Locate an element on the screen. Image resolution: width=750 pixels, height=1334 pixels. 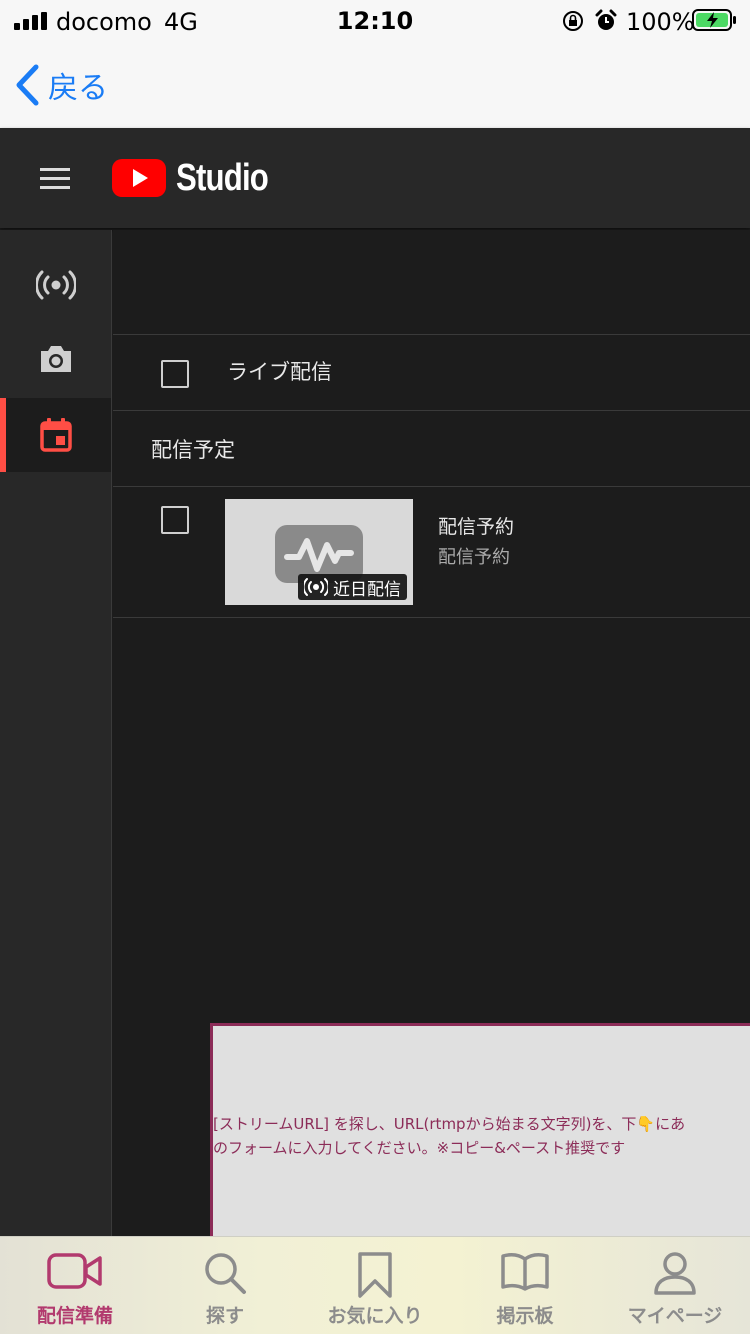
battery-percentage: 100% is located at coordinates (660, 22).